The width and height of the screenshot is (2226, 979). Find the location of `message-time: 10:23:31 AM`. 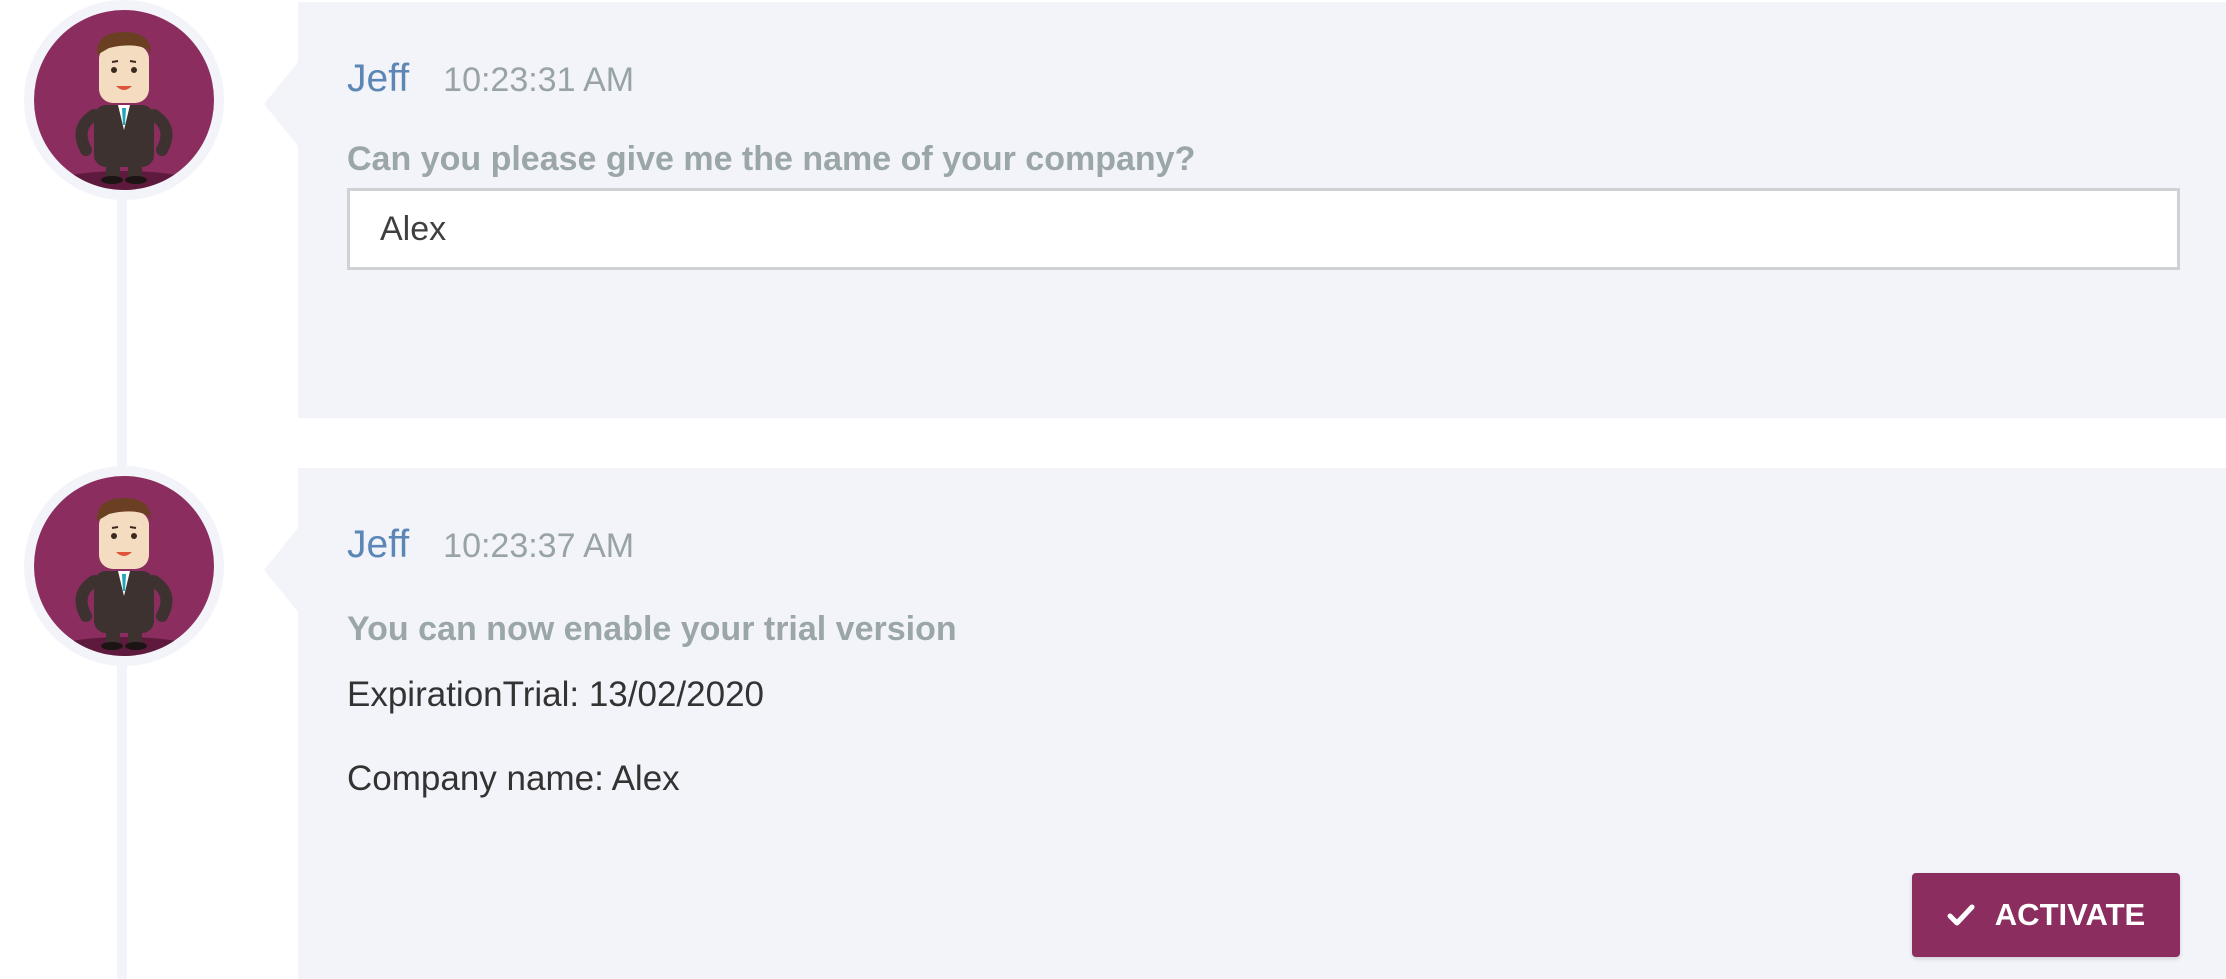

message-time: 10:23:31 AM is located at coordinates (539, 80).